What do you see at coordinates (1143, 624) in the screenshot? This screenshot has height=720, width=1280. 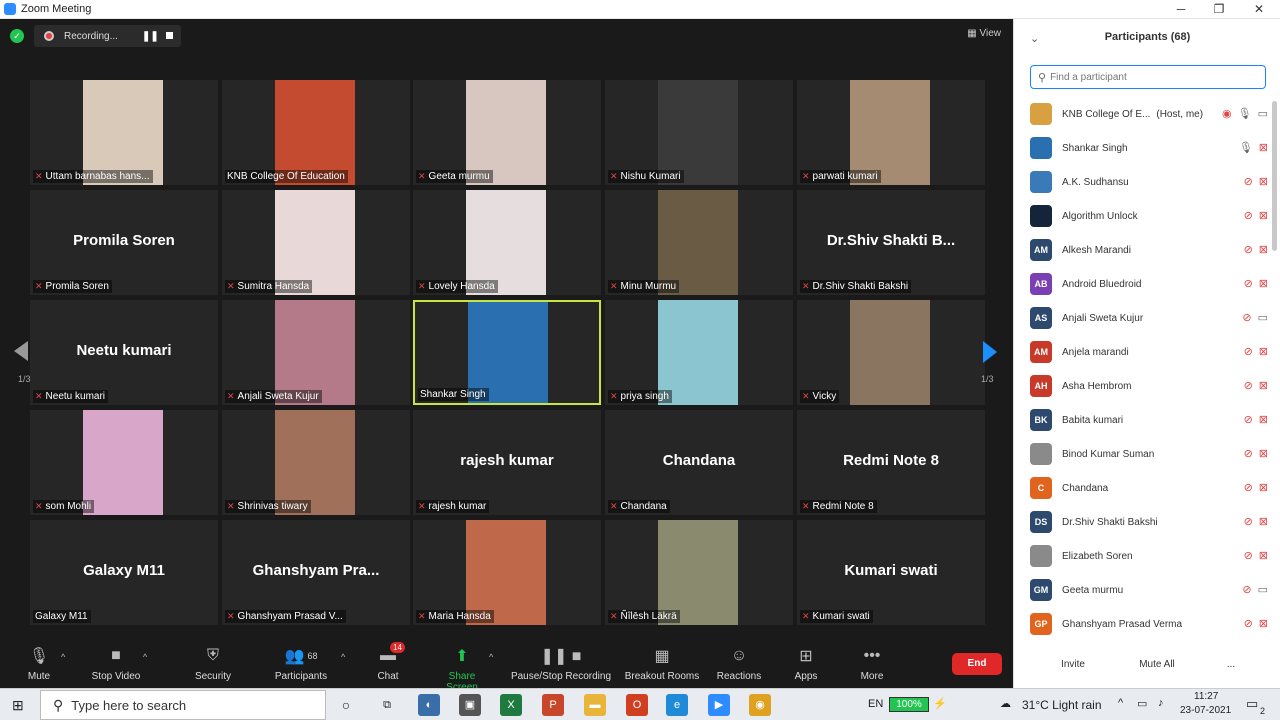 I see `participant-row: GP Ghanshyam Prasad Verma ⊘ ⊠` at bounding box center [1143, 624].